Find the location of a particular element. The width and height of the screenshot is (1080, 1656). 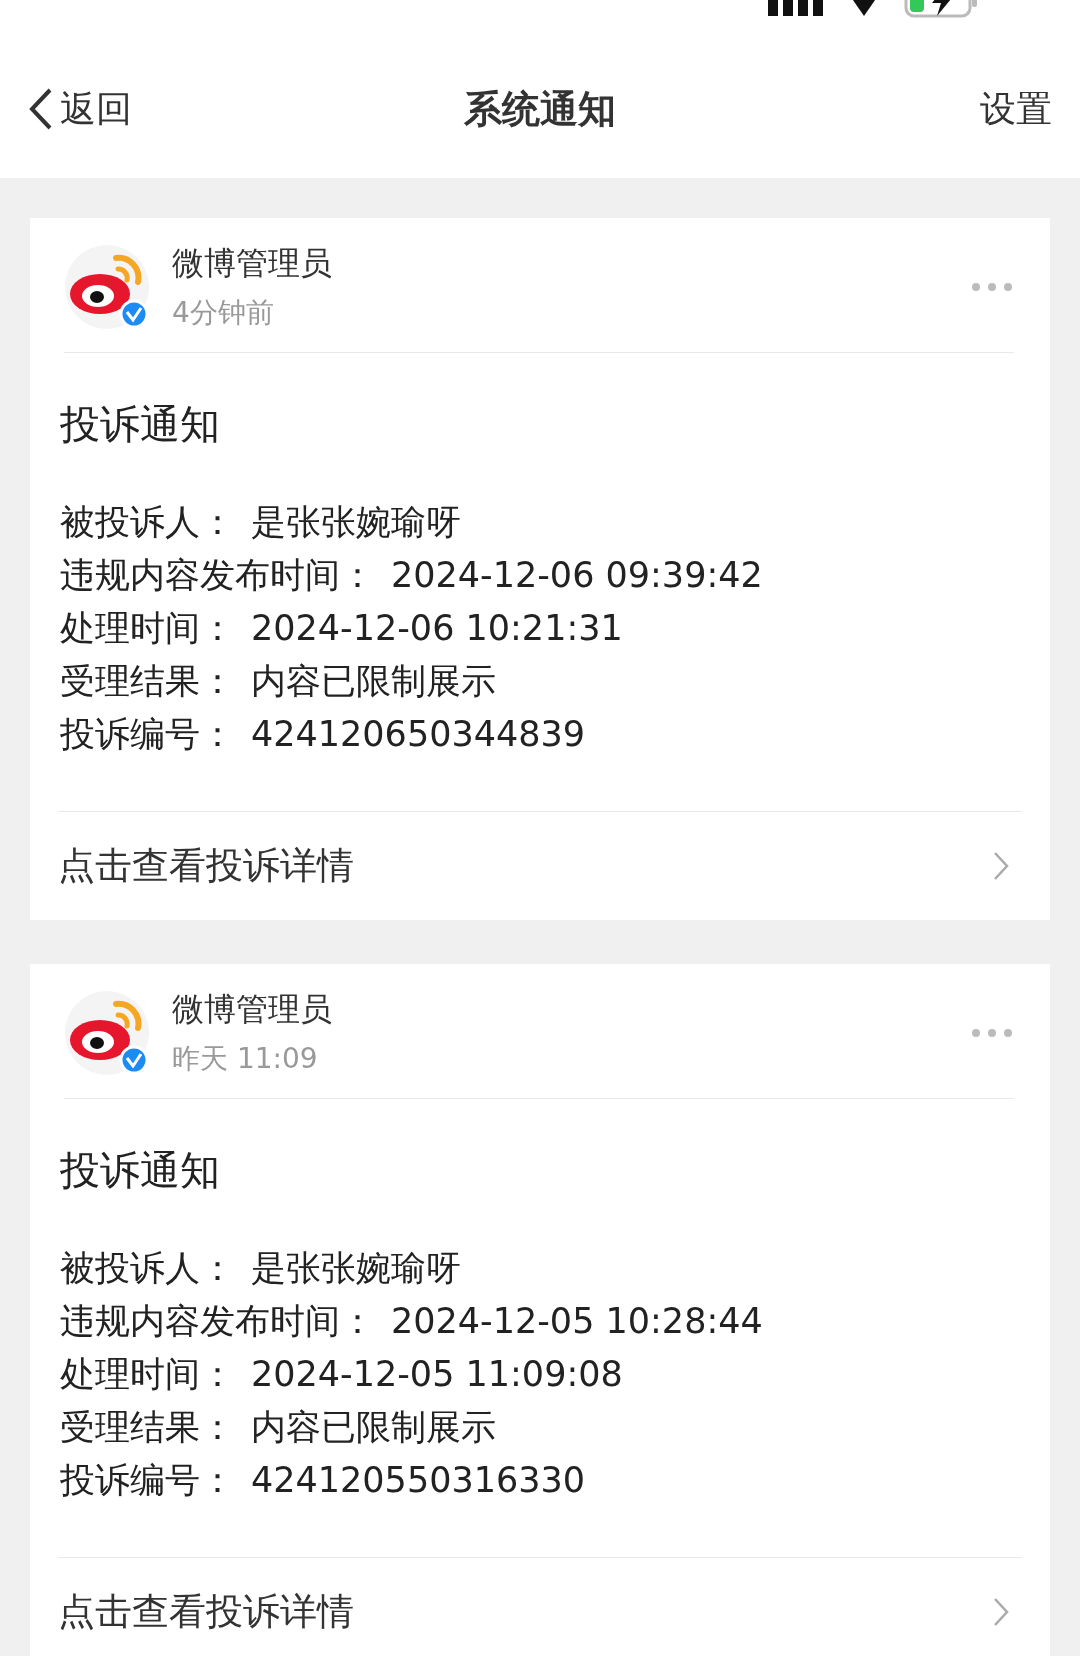

timestamp: 昨天 11:09 is located at coordinates (245, 1059).